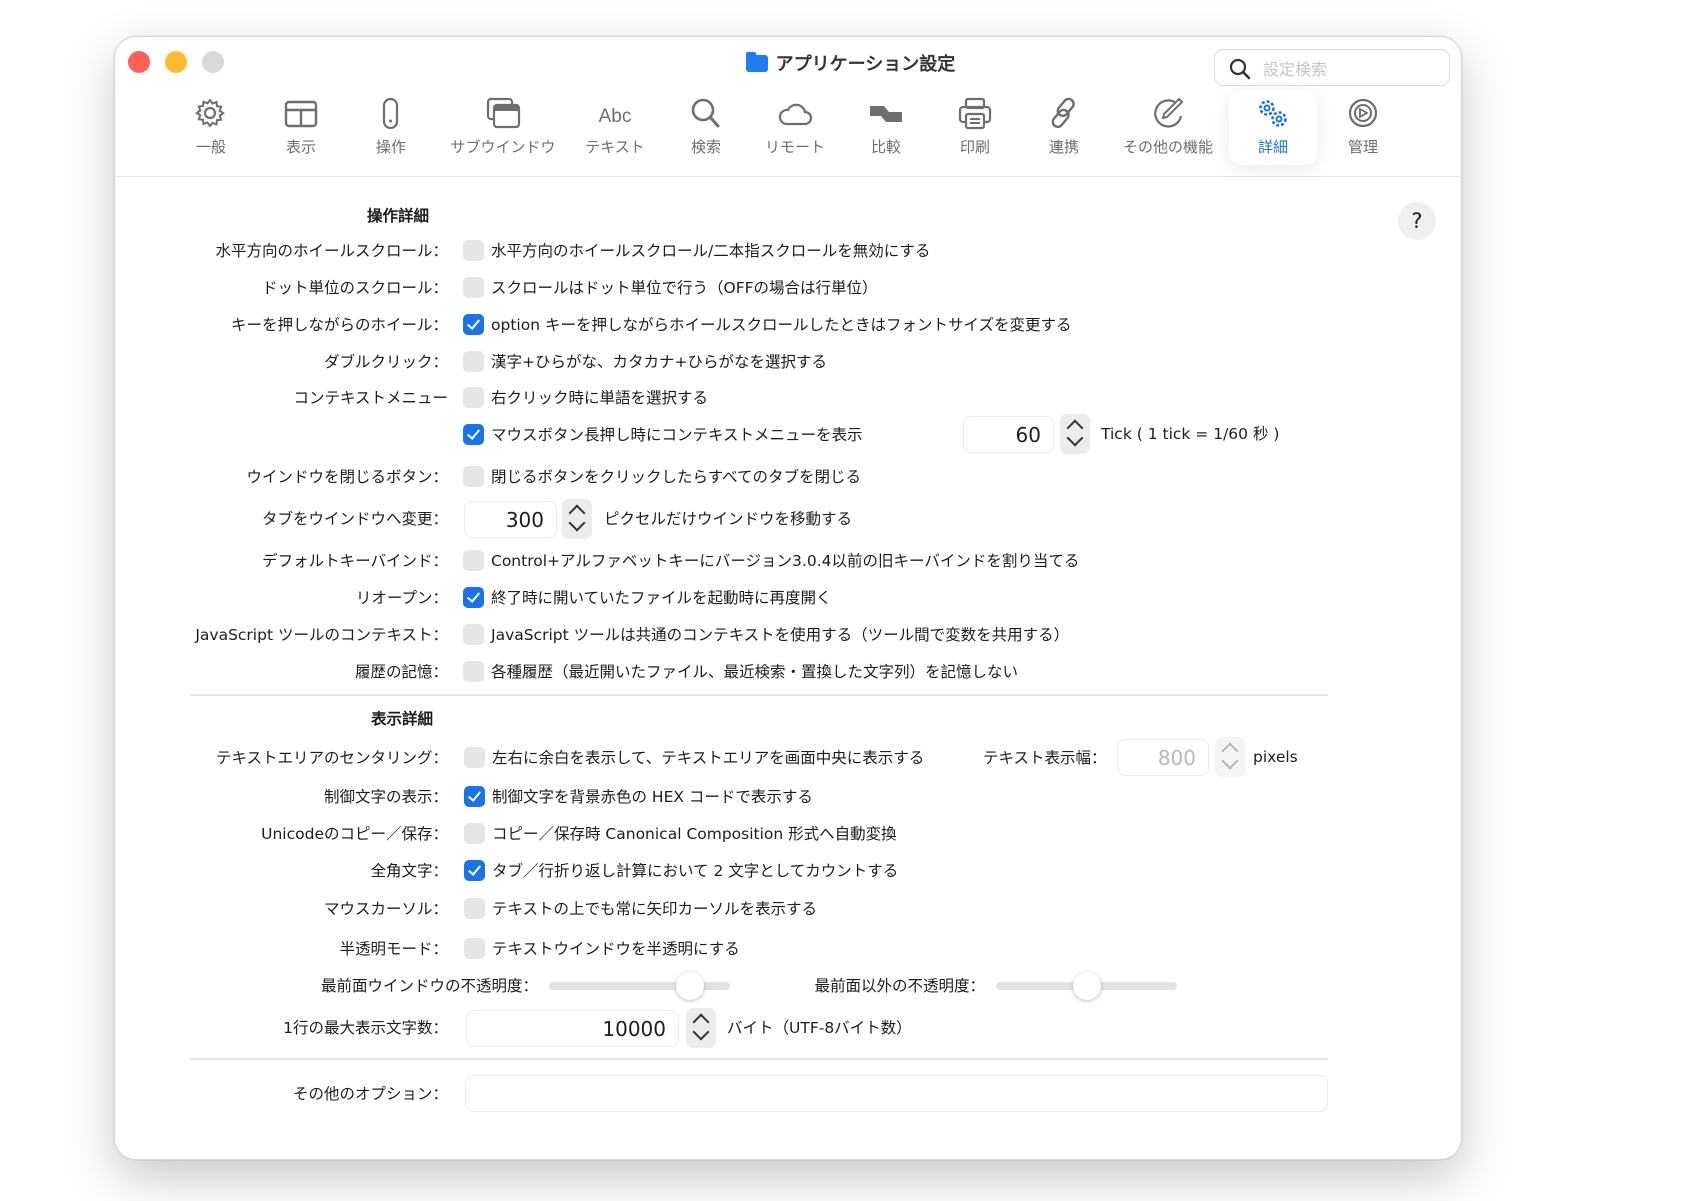  I want to click on windows-icon, so click(503, 113).